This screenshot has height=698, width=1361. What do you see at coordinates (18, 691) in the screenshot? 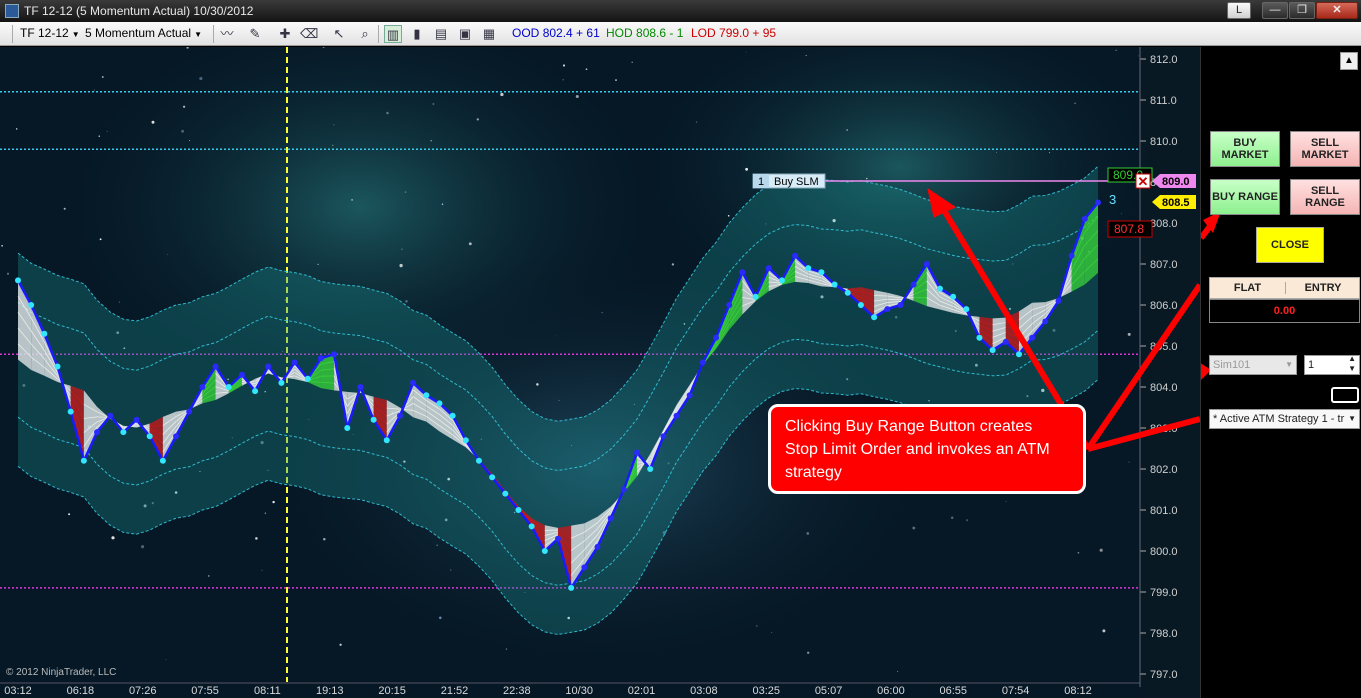
I see `time-tick-label: 03:12` at bounding box center [18, 691].